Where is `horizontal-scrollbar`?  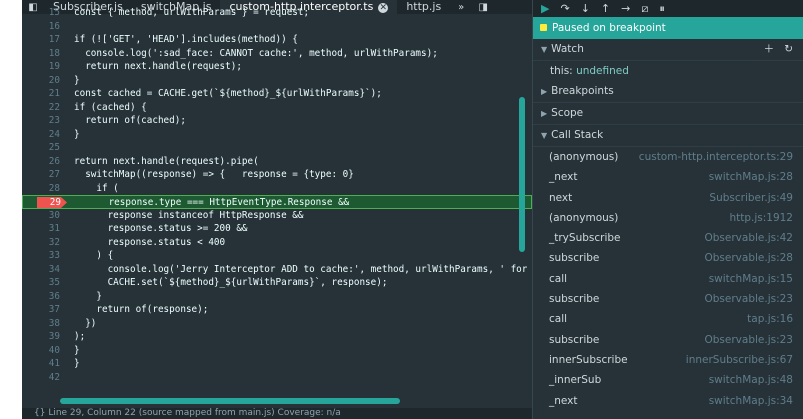 horizontal-scrollbar is located at coordinates (230, 401).